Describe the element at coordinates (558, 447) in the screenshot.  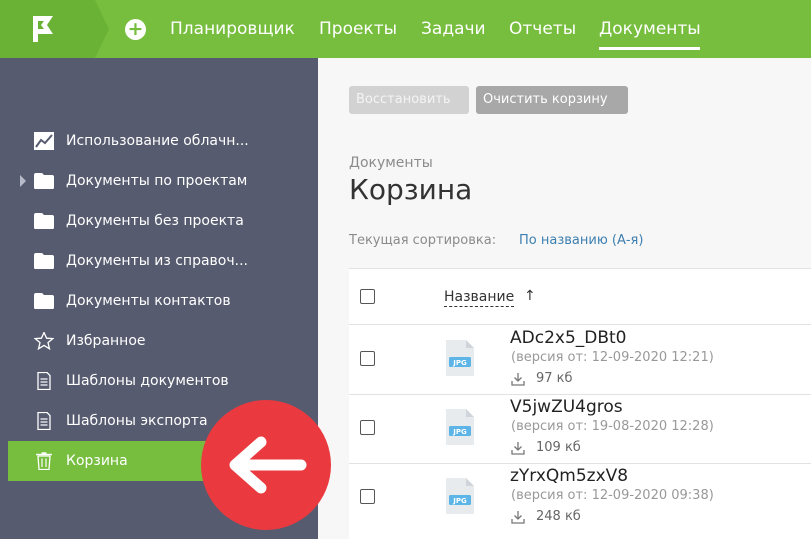
I see `file-size: 109 кб` at that location.